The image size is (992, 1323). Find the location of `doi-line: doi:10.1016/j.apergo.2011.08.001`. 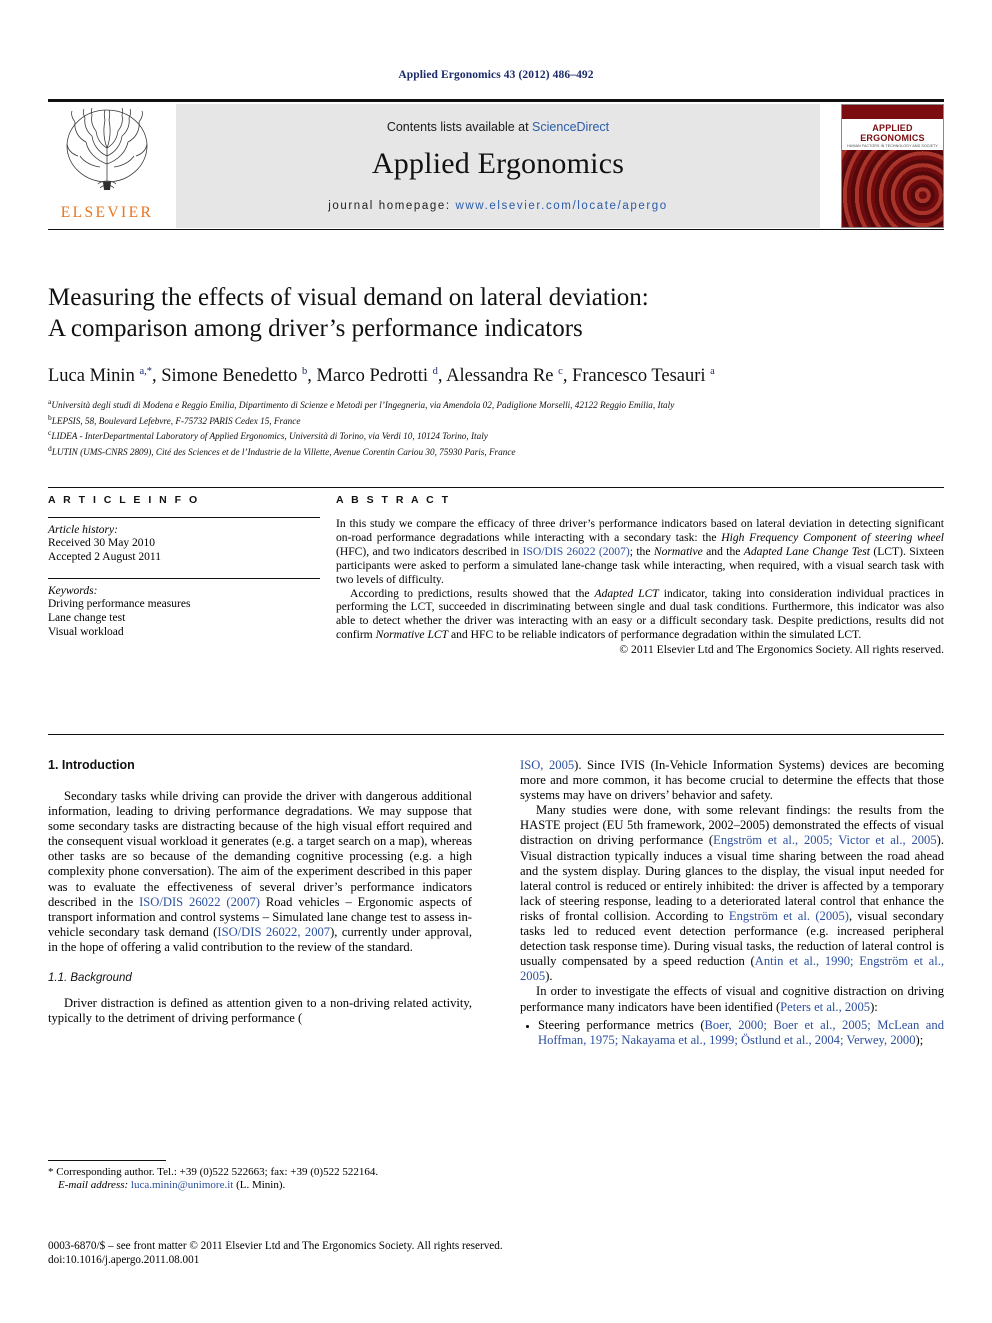

doi-line: doi:10.1016/j.apergo.2011.08.001 is located at coordinates (124, 1259).